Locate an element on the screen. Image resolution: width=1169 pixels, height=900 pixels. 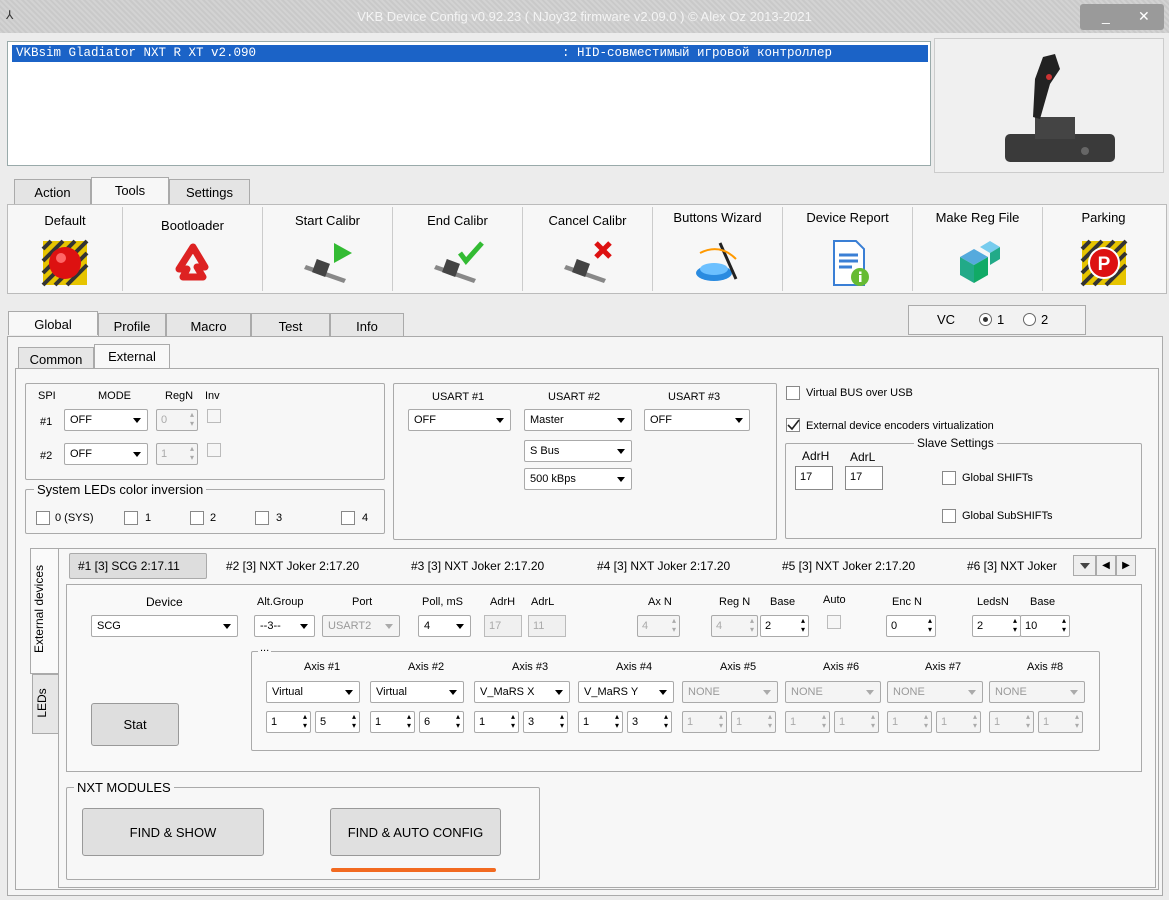
axis-2-select: Virtual is located at coordinates (417, 692).